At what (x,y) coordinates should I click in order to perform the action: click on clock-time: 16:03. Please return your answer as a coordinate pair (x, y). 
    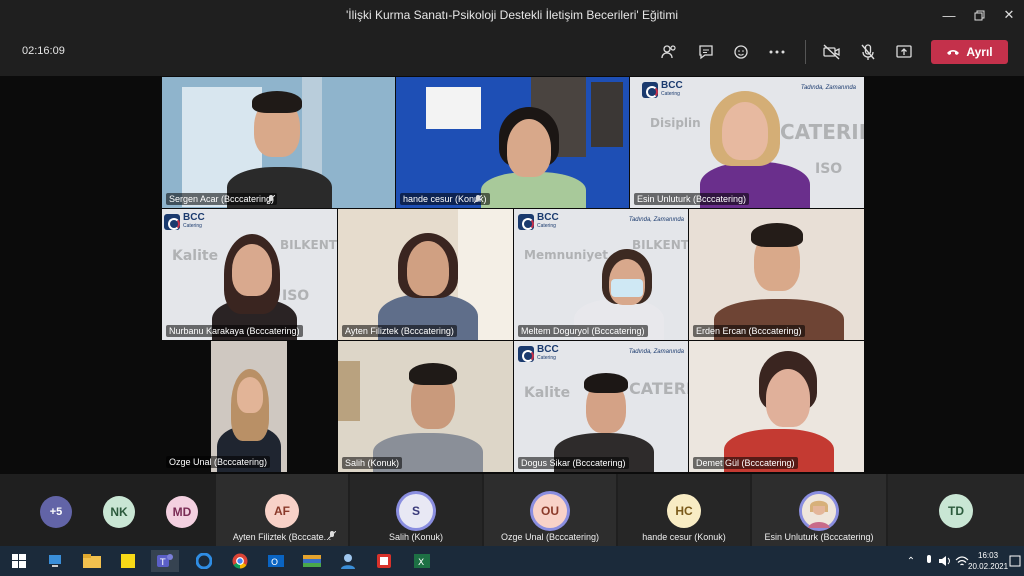
    Looking at the image, I should click on (988, 555).